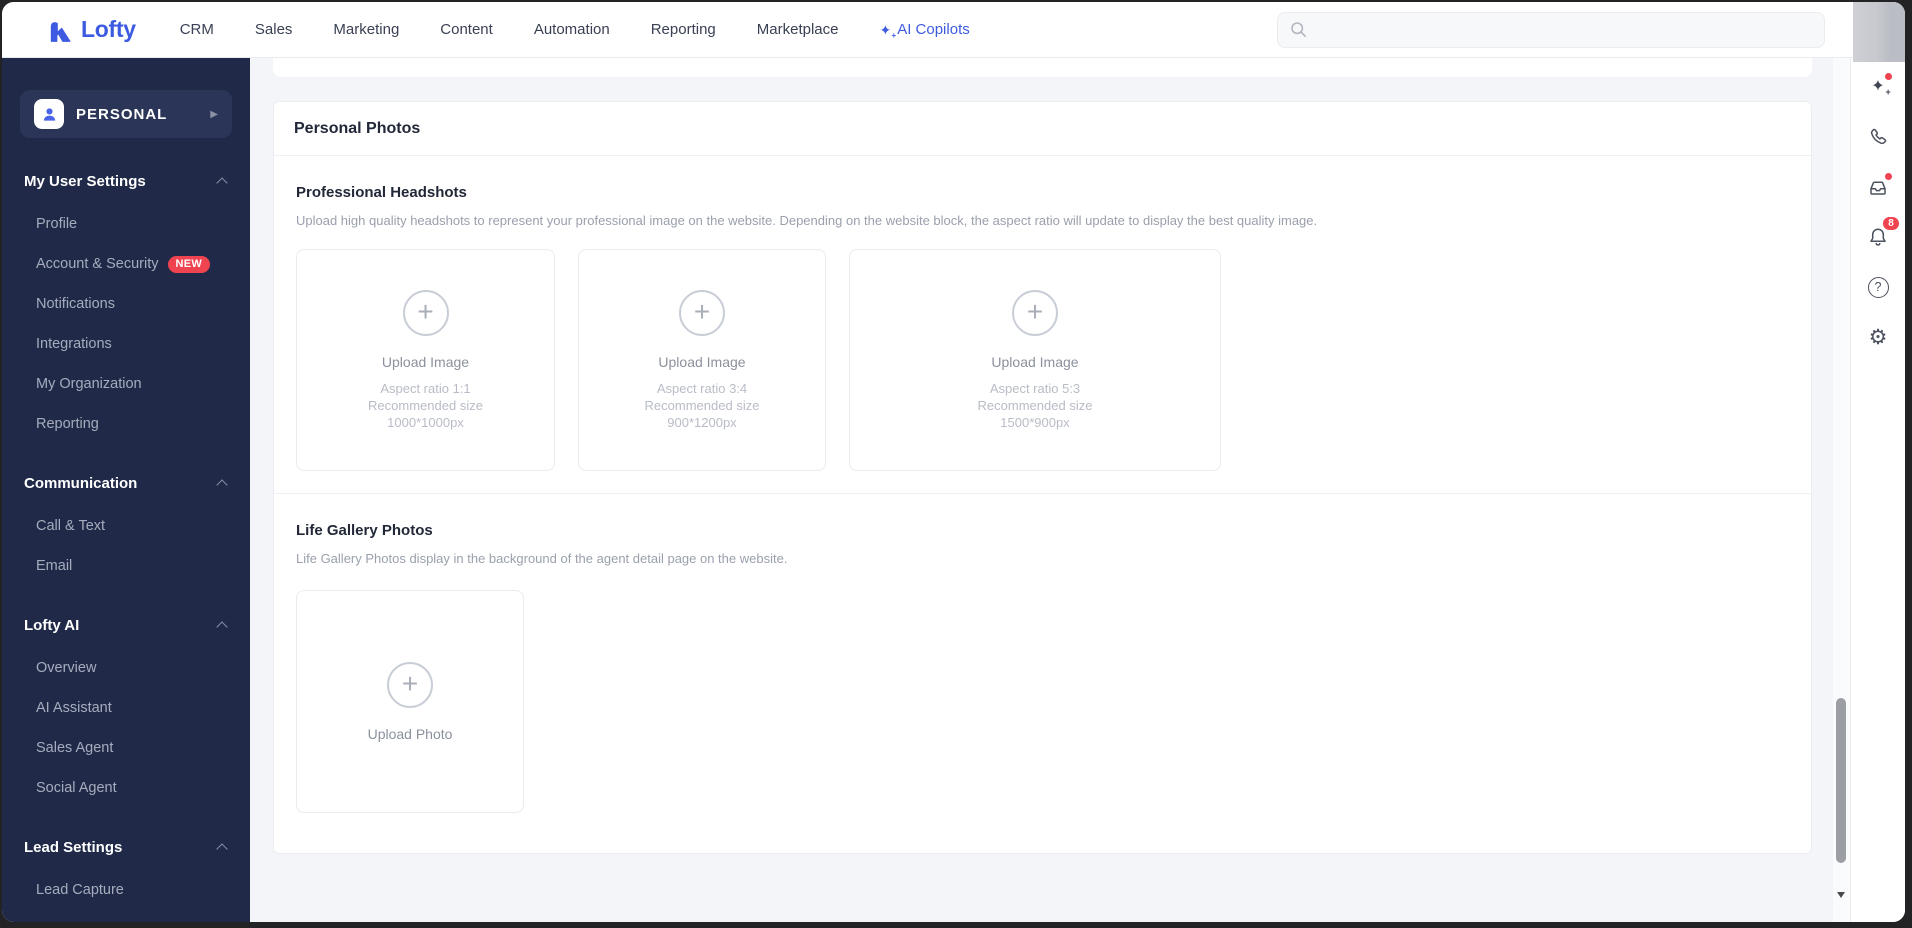 The width and height of the screenshot is (1912, 928). I want to click on sidebar-header-lead-settings: Lead Settings, so click(126, 847).